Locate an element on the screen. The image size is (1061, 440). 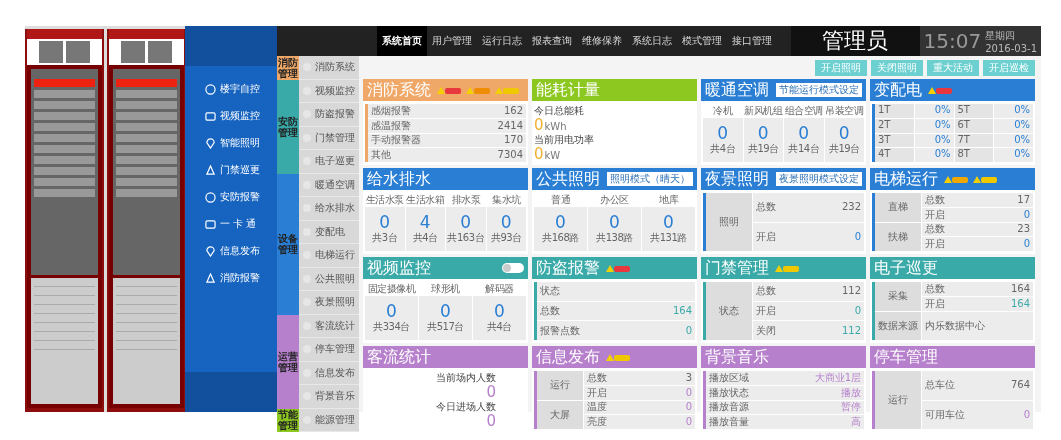
sidebar-item: 客流统计 is located at coordinates (329, 326).